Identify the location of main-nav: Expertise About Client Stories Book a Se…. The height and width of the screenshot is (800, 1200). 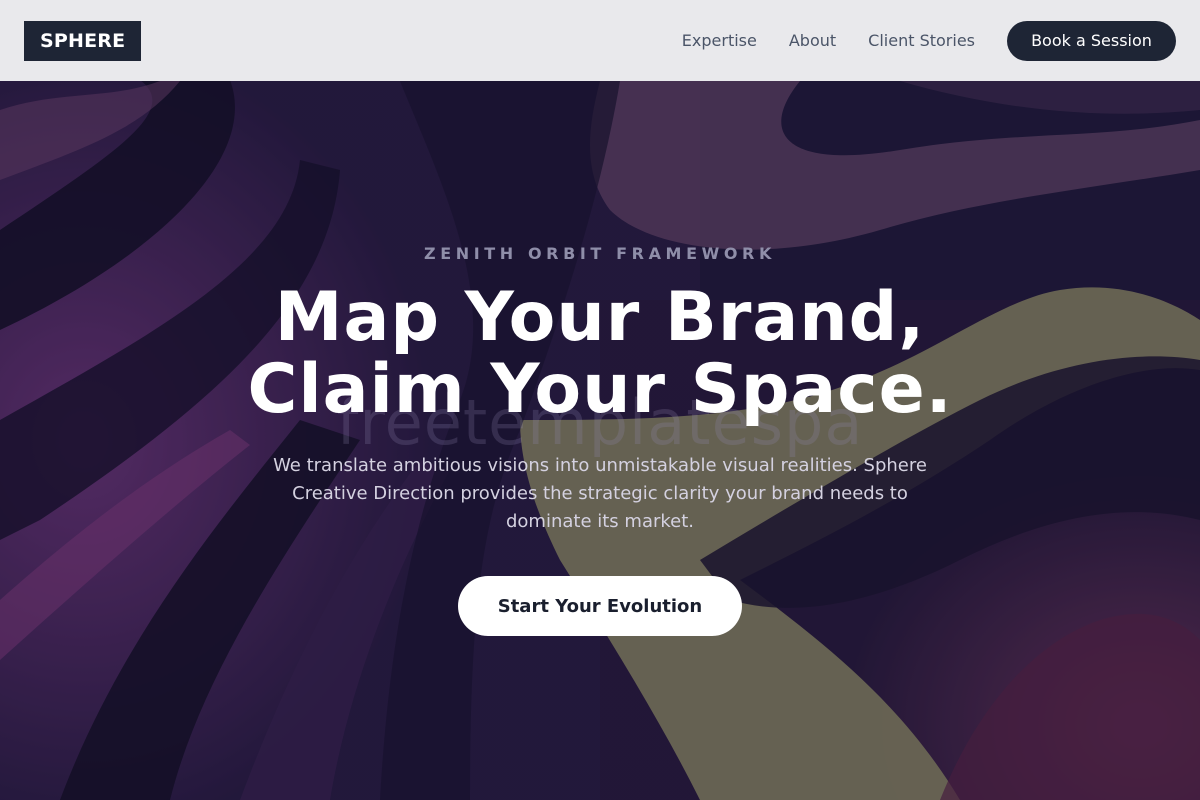
(929, 40).